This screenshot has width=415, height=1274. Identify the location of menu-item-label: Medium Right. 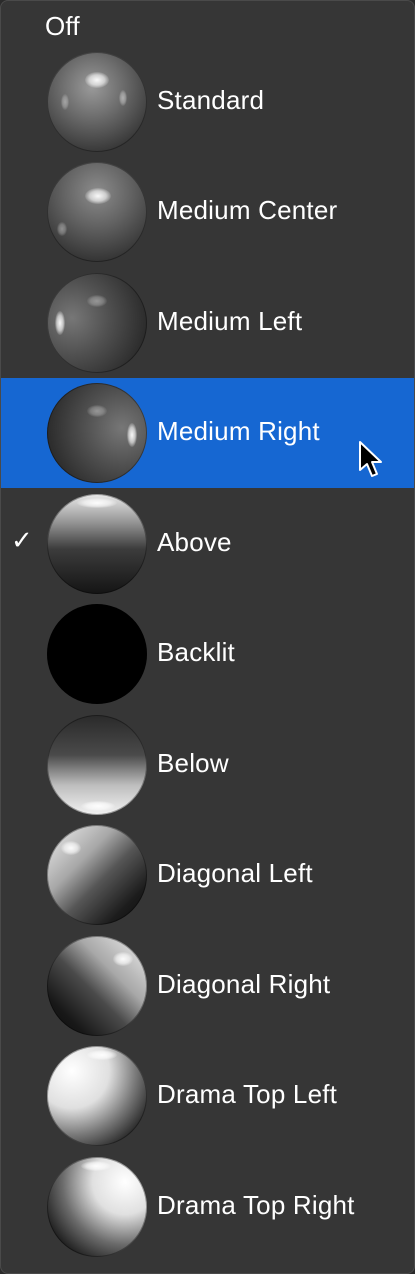
(238, 431).